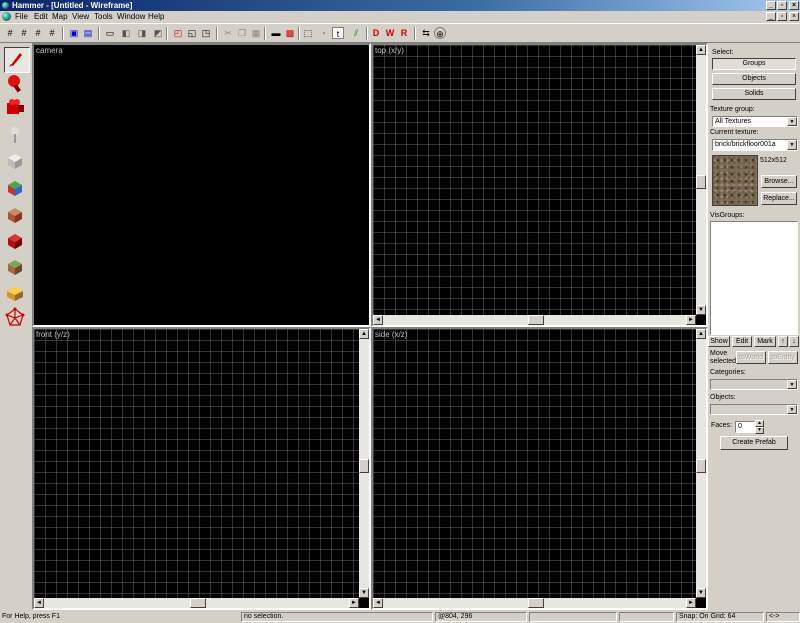 The image size is (800, 623). I want to click on selection-tool-icon, so click(17, 60).